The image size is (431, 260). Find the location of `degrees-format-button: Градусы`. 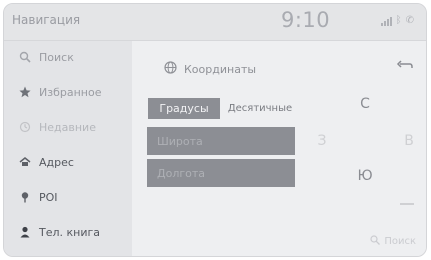

degrees-format-button: Градусы is located at coordinates (184, 108).